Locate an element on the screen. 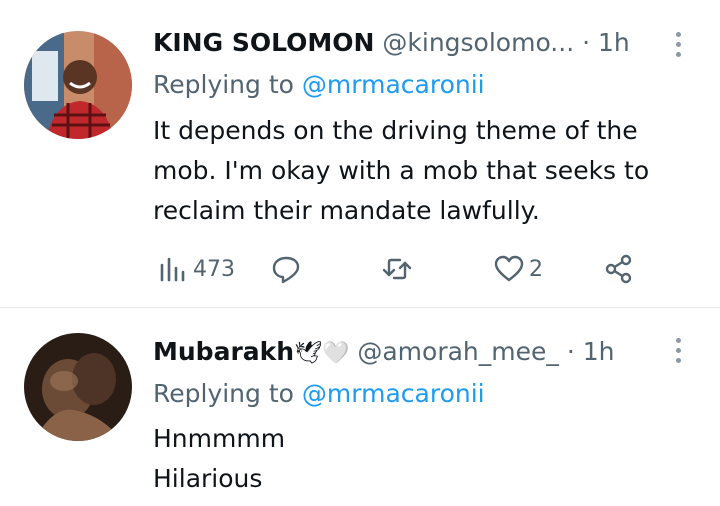 The width and height of the screenshot is (720, 506). share-icon is located at coordinates (618, 269).